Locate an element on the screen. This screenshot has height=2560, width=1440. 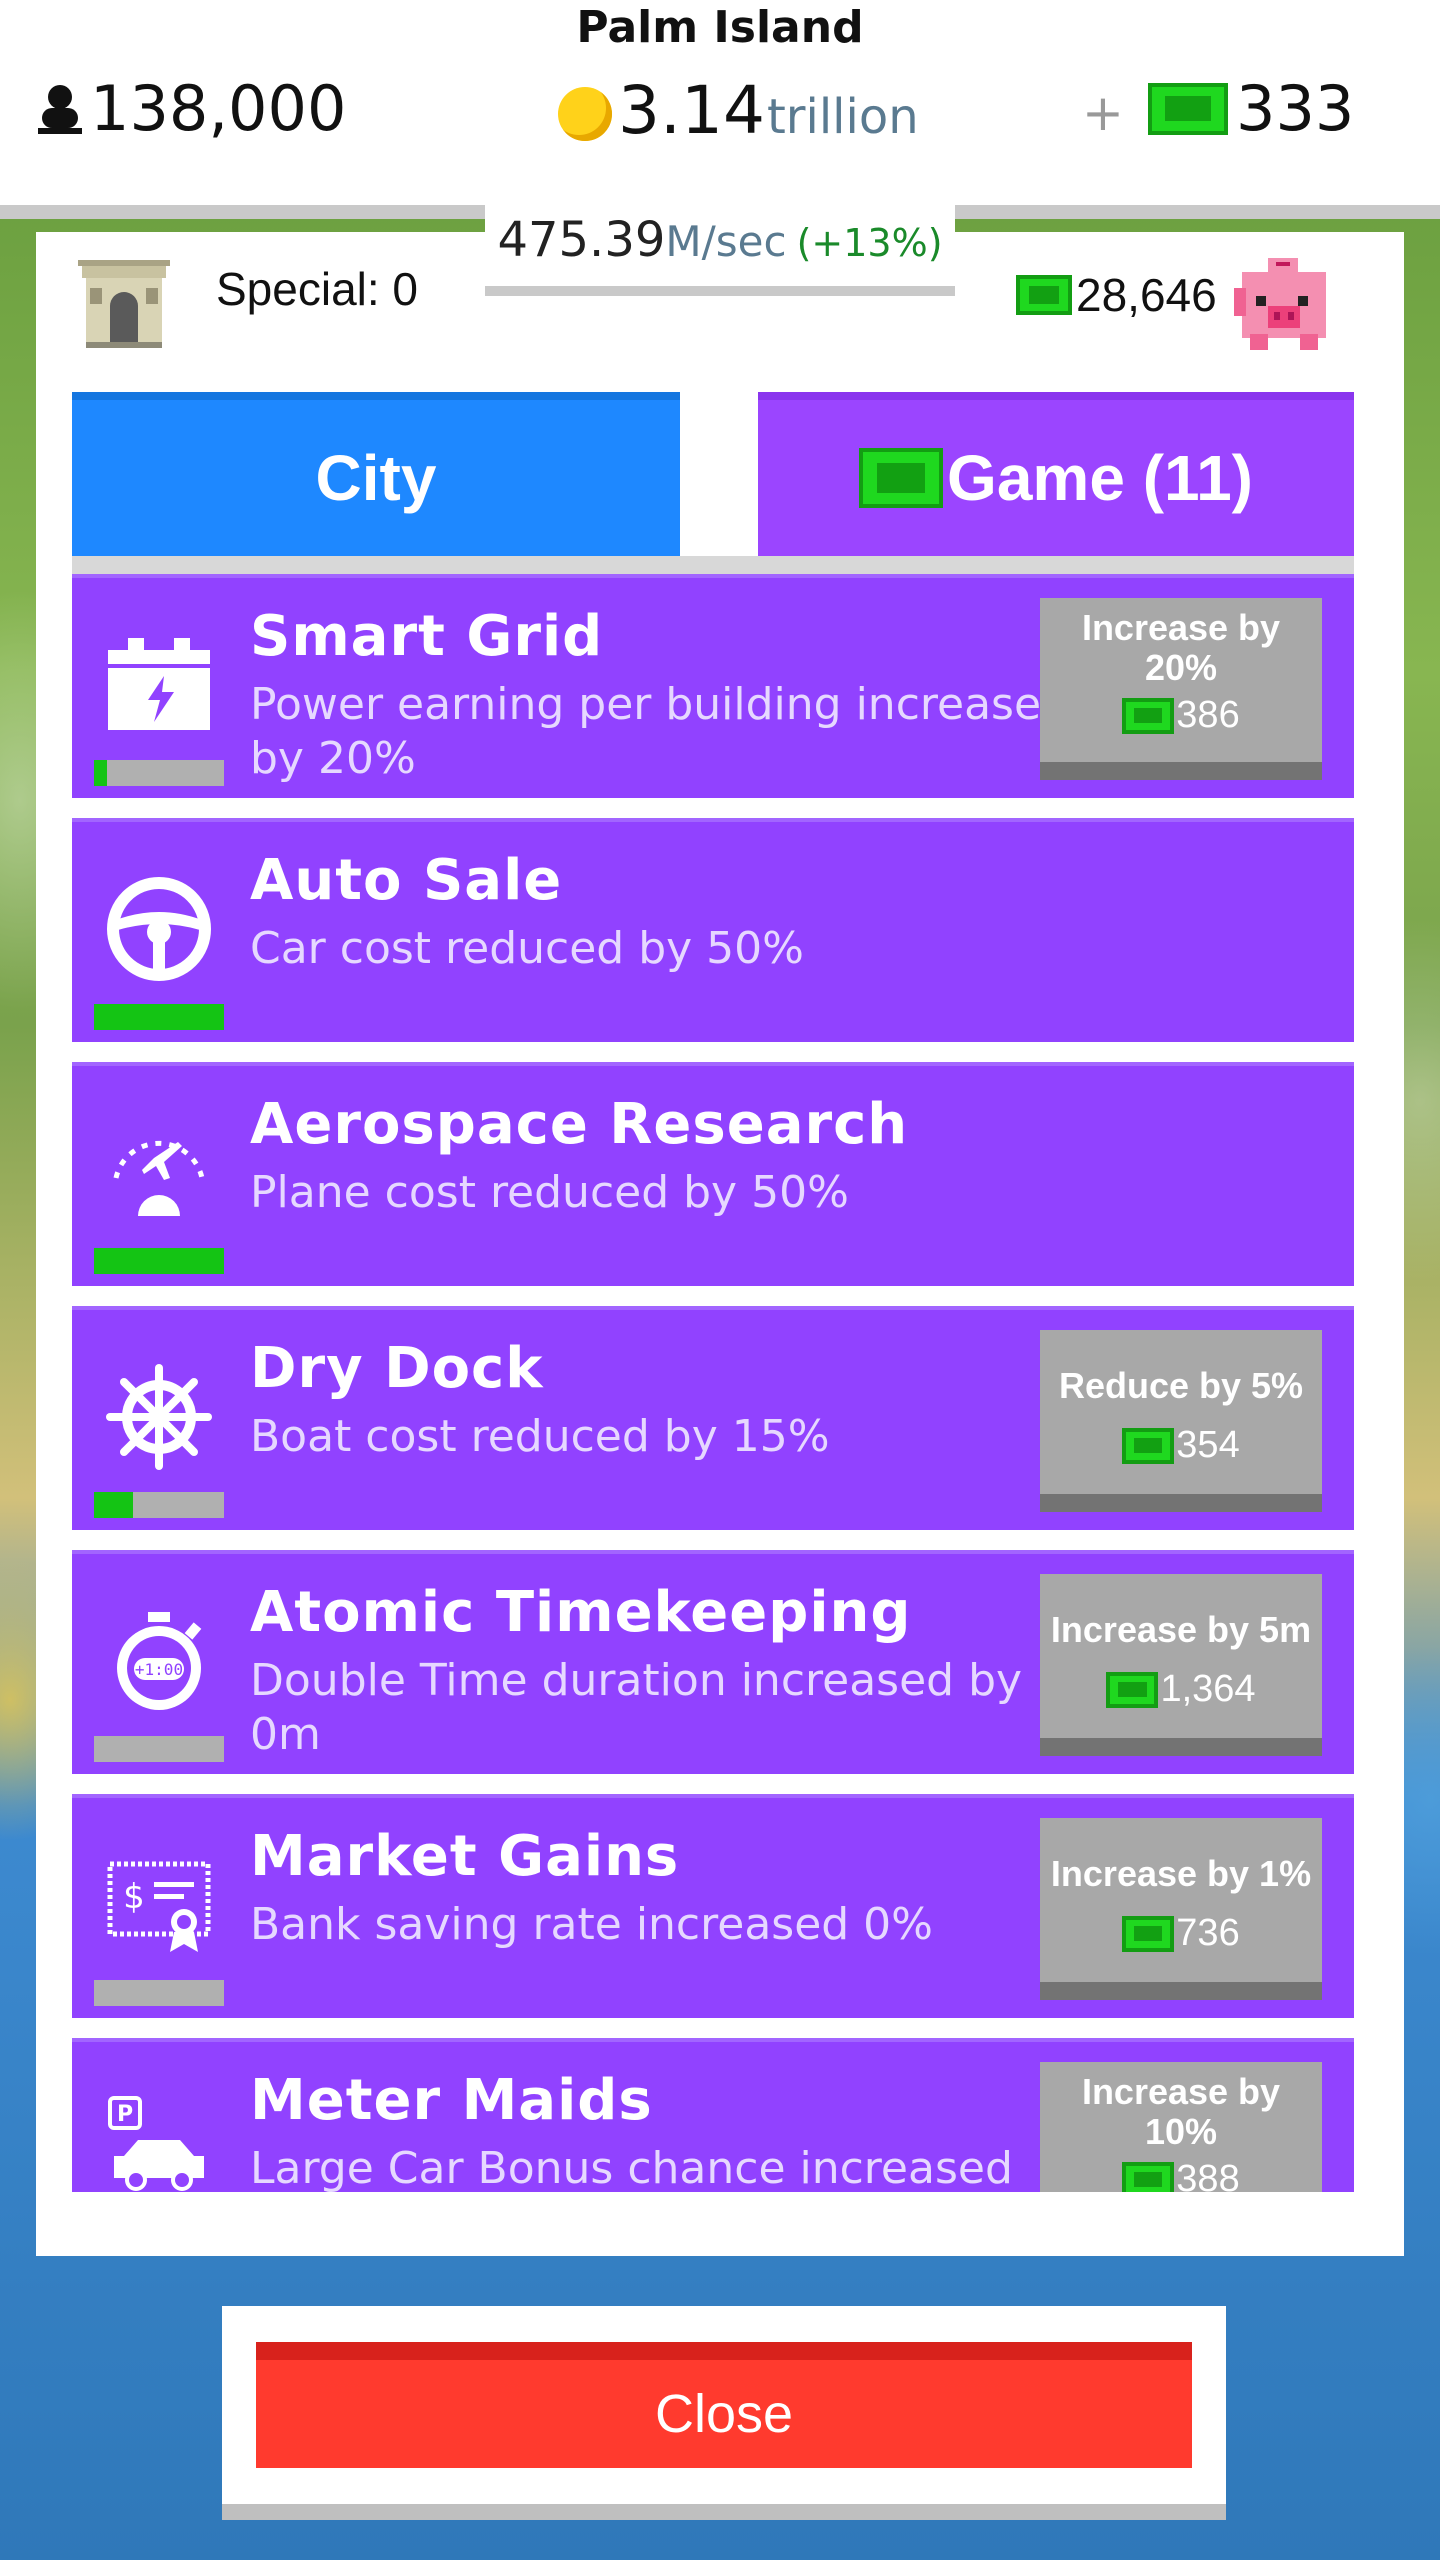
tab-game-label: Game (11) is located at coordinates (1100, 478).